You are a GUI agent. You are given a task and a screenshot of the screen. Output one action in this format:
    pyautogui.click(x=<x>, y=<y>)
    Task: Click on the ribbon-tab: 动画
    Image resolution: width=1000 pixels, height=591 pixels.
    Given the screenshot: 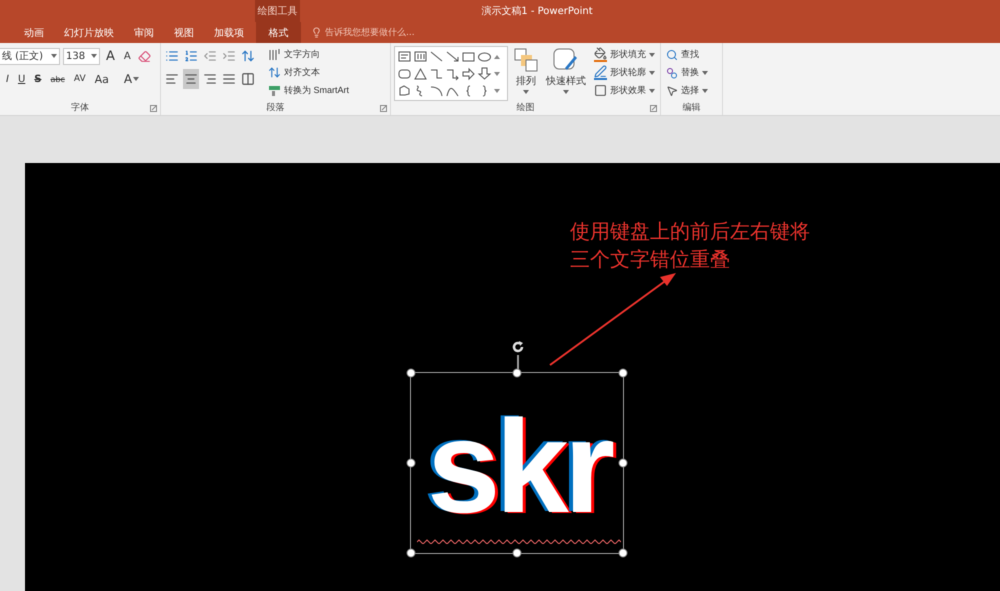 What is the action you would take?
    pyautogui.click(x=34, y=32)
    